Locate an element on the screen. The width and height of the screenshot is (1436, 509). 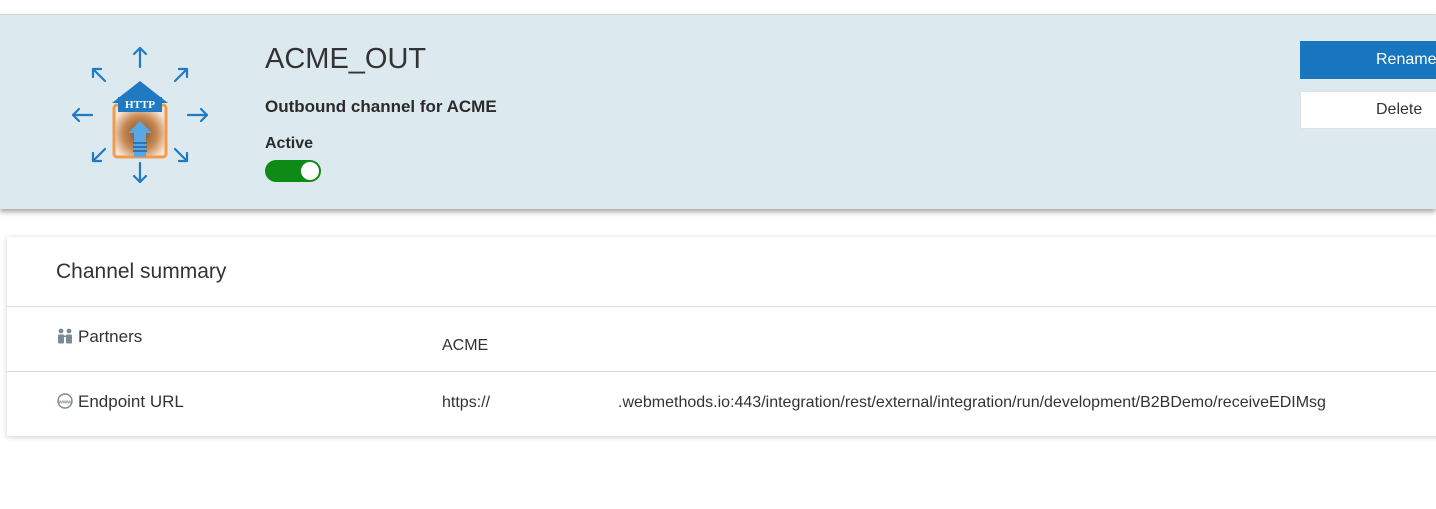
endpoint-row-label: www Endpoint URL is located at coordinates (120, 402).